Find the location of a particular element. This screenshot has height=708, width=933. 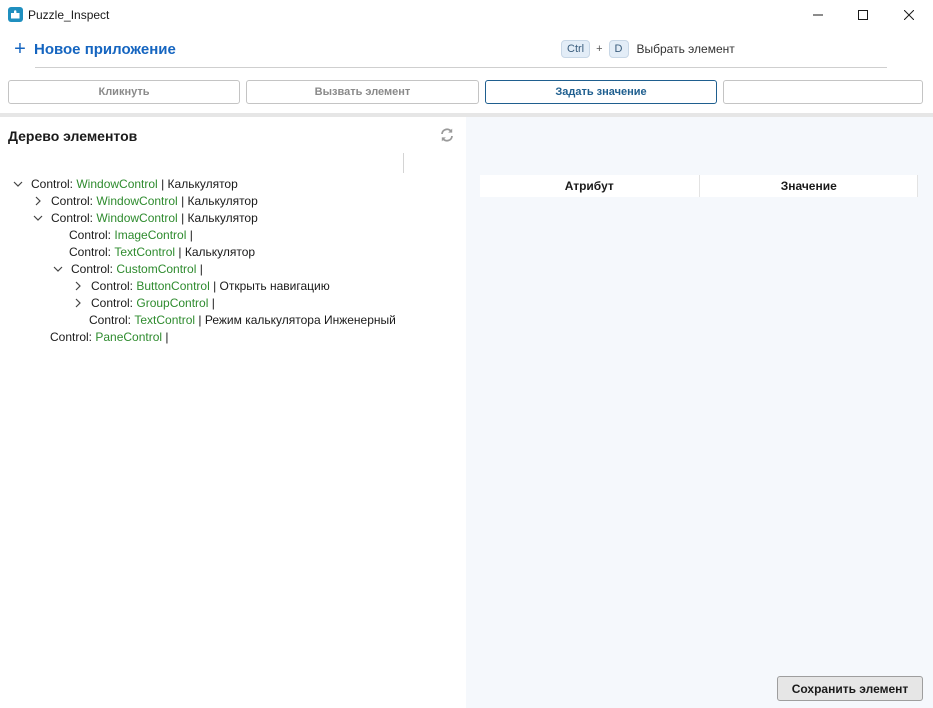

attributes-table-header: Атрибут Значение is located at coordinates (699, 186).